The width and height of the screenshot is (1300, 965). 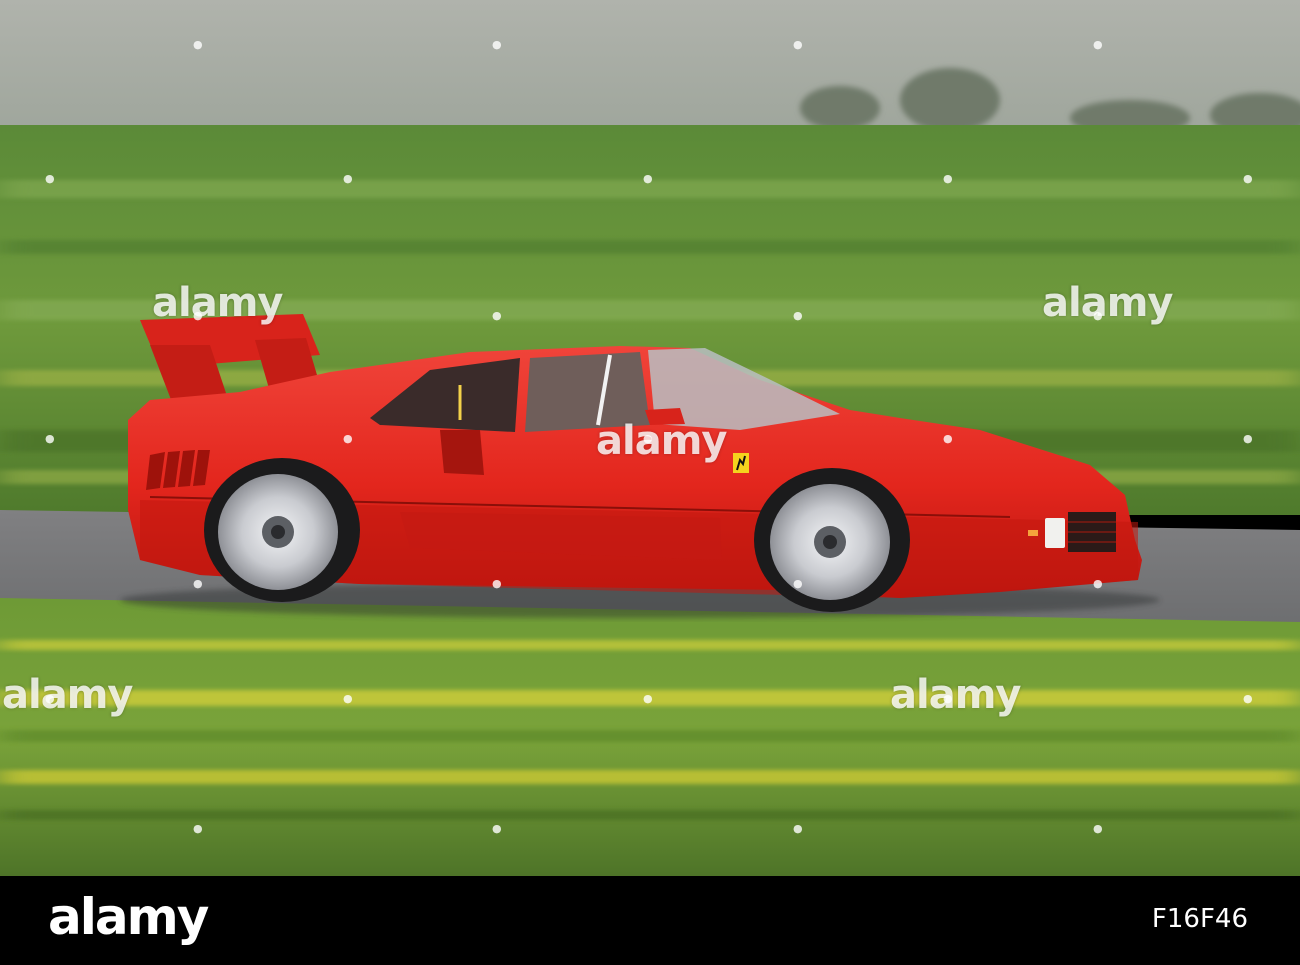 I want to click on rear-wheel, so click(x=282, y=530).